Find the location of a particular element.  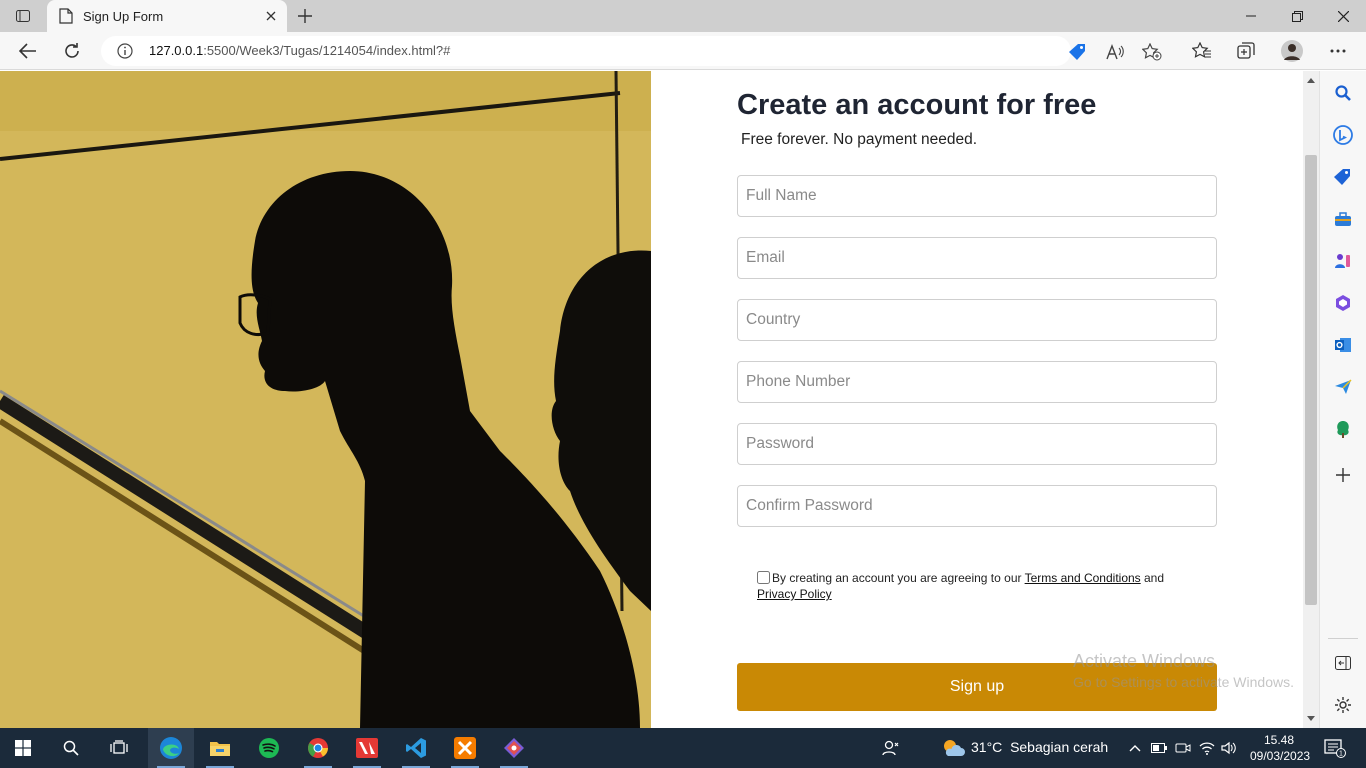

taskbar-file-explorer-icon is located at coordinates (220, 748).